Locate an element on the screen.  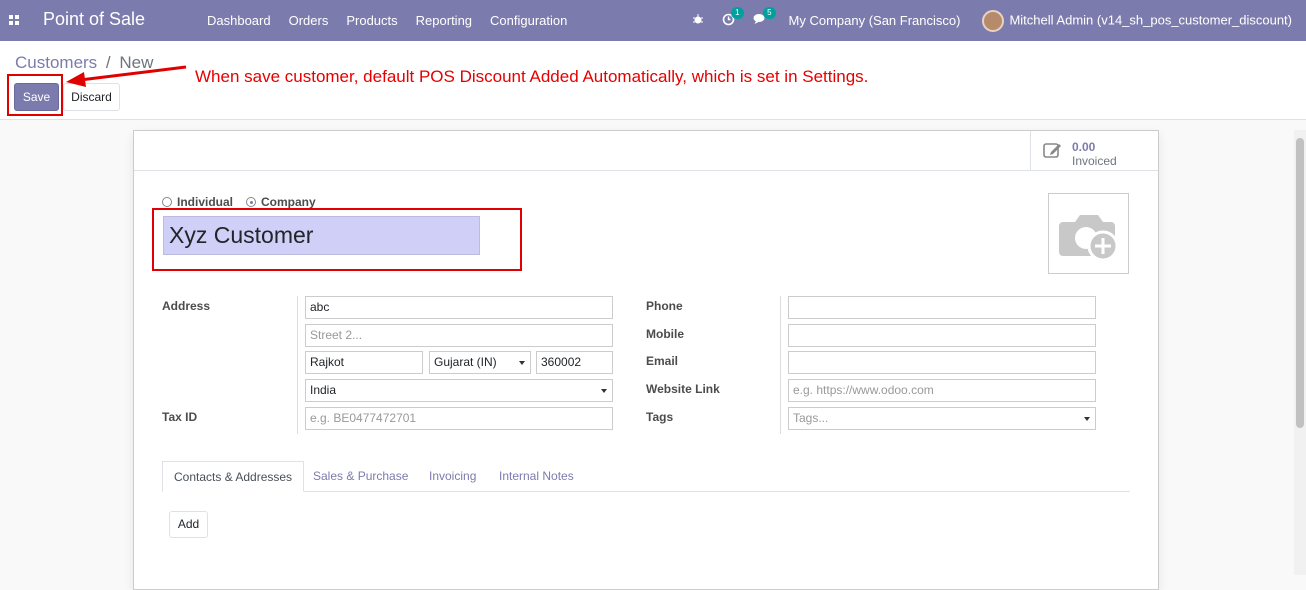
tax-id-input: e.g. BE0477472701 is located at coordinates (459, 418).